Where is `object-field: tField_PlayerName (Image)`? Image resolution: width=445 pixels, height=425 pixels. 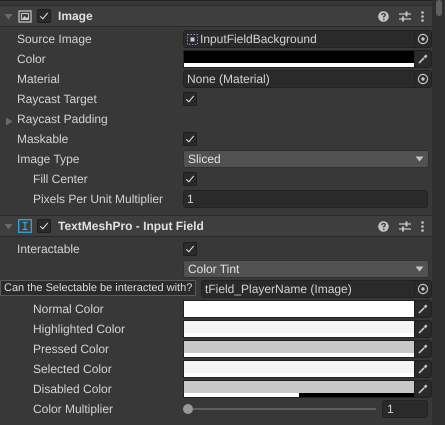
object-field: tField_PlayerName (Image) is located at coordinates (308, 289).